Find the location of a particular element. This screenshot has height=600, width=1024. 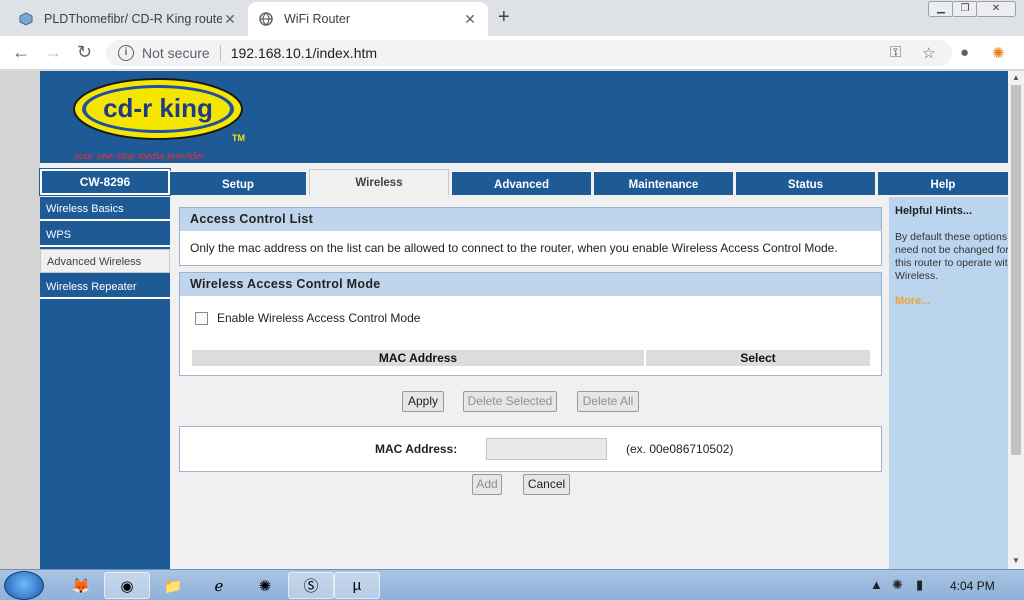

firefox-icon: 🦊 is located at coordinates (81, 585).